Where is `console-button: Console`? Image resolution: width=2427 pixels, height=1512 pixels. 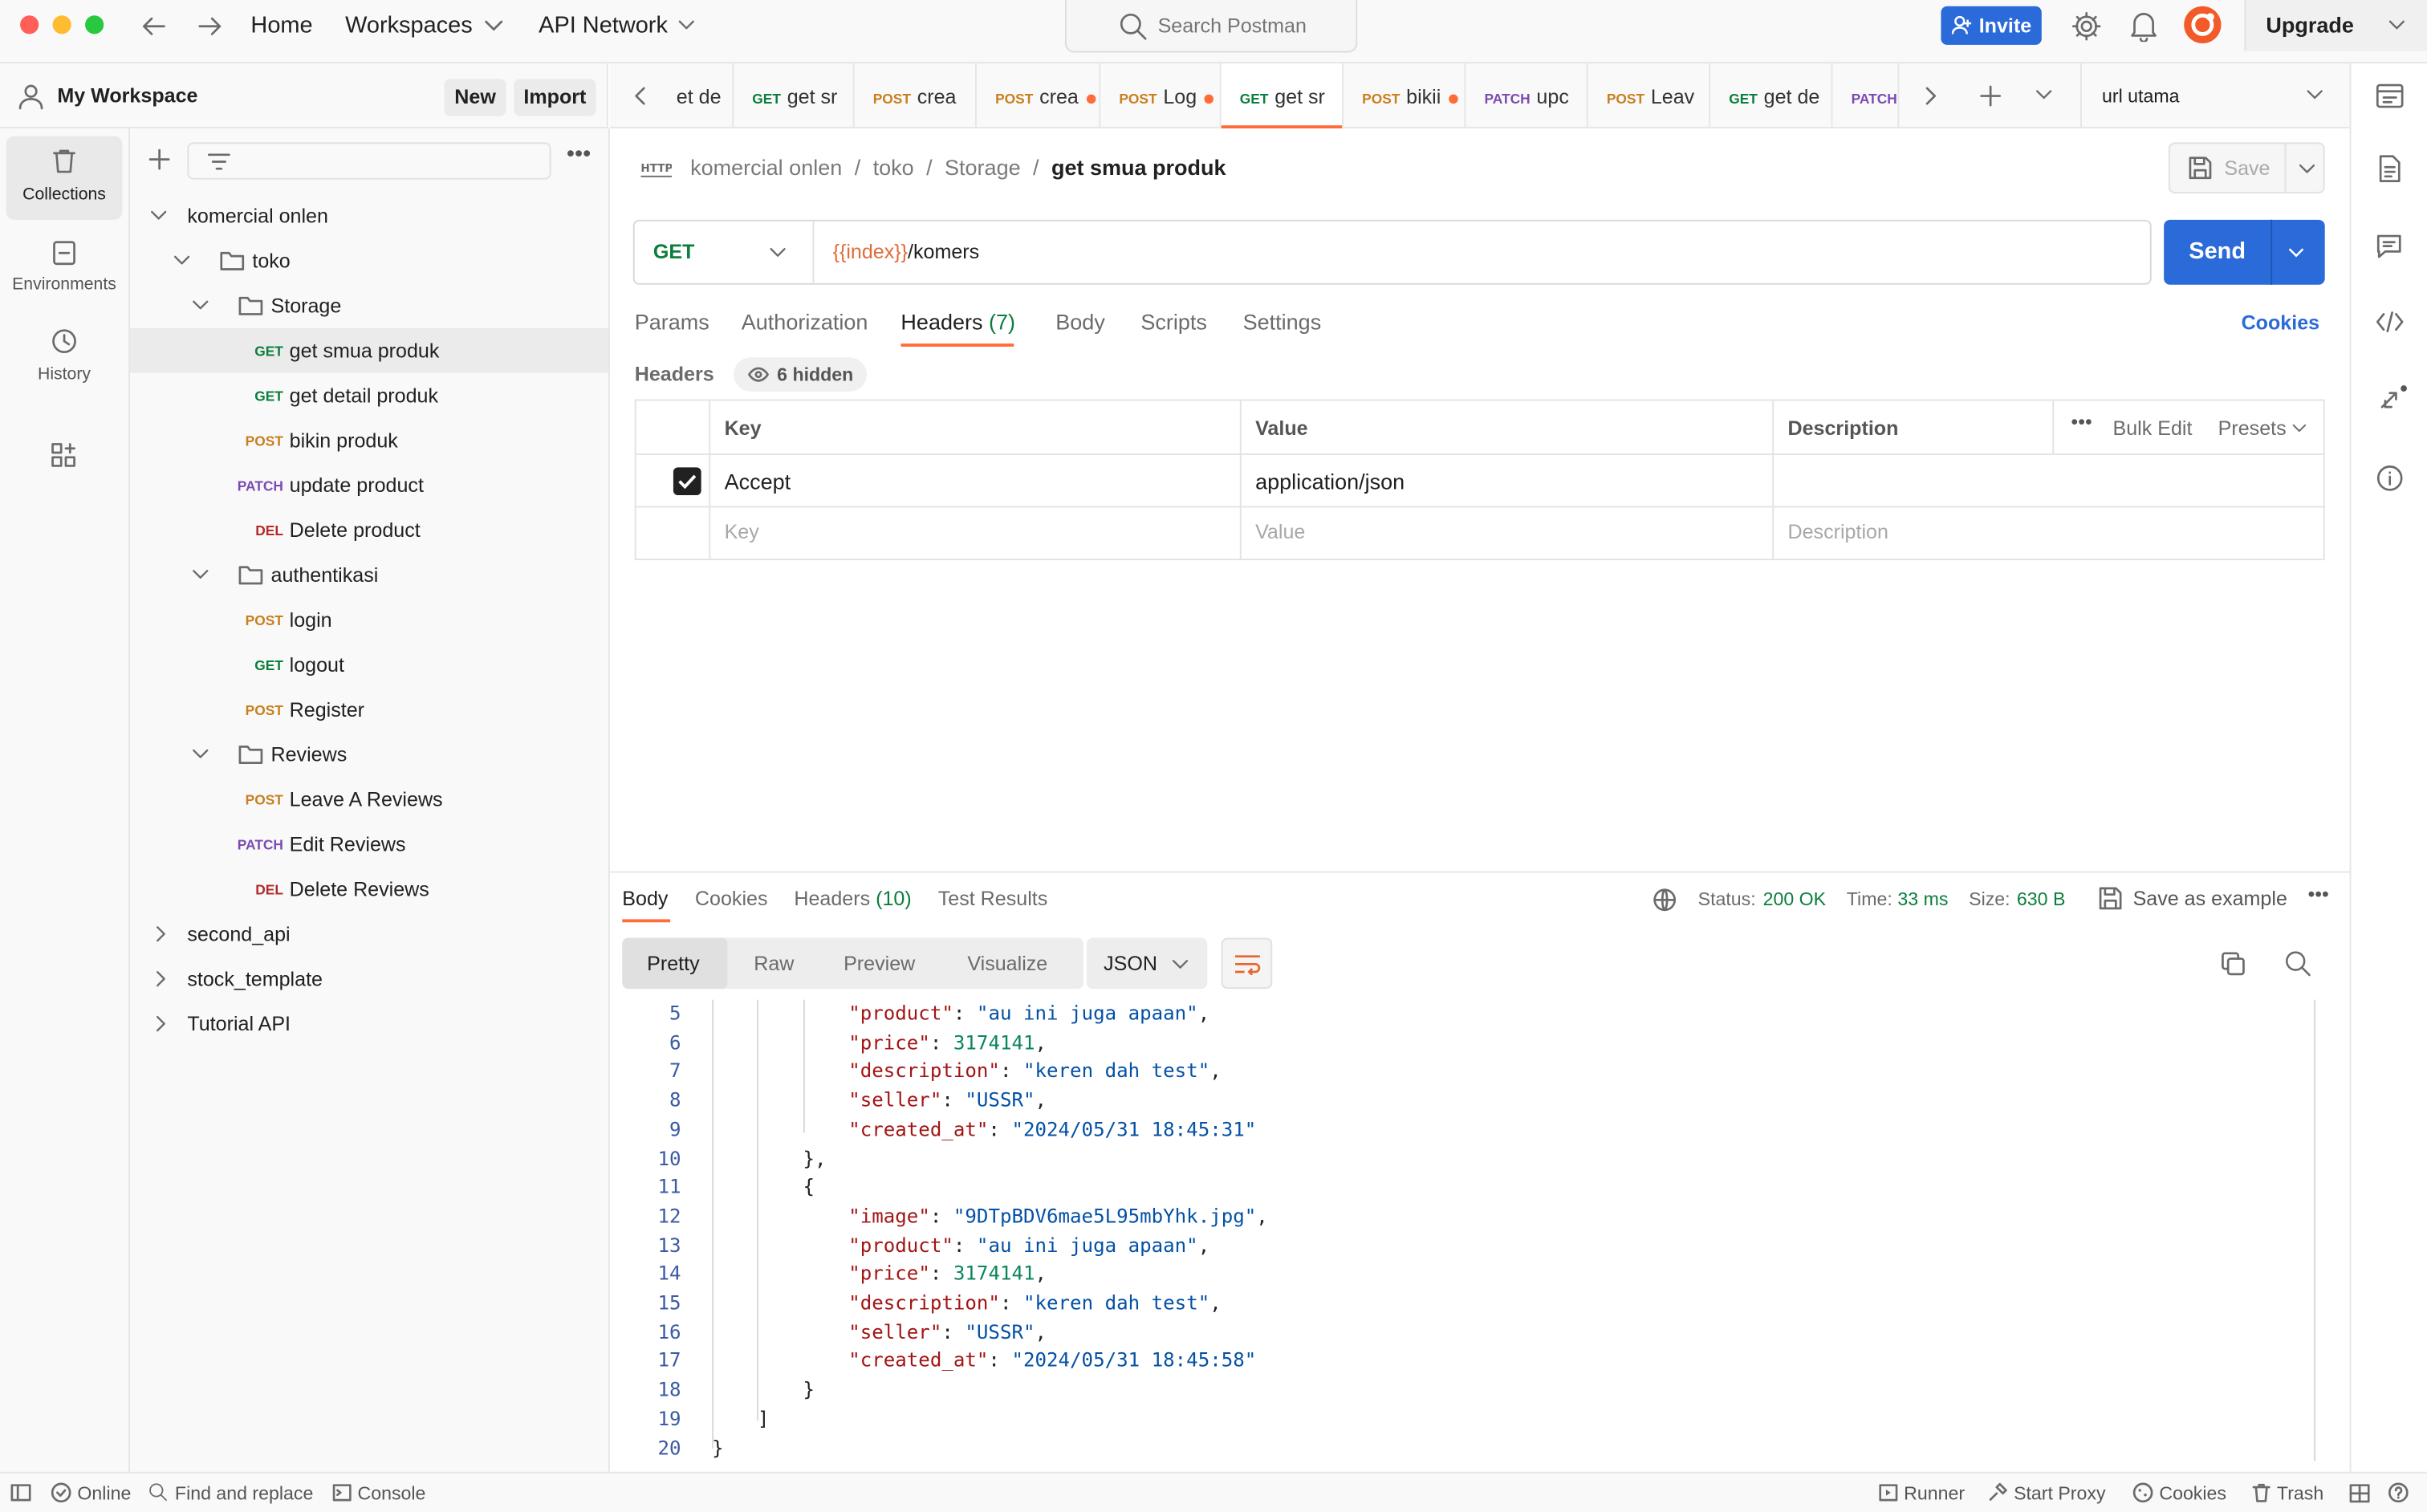
console-button: Console is located at coordinates (391, 1493).